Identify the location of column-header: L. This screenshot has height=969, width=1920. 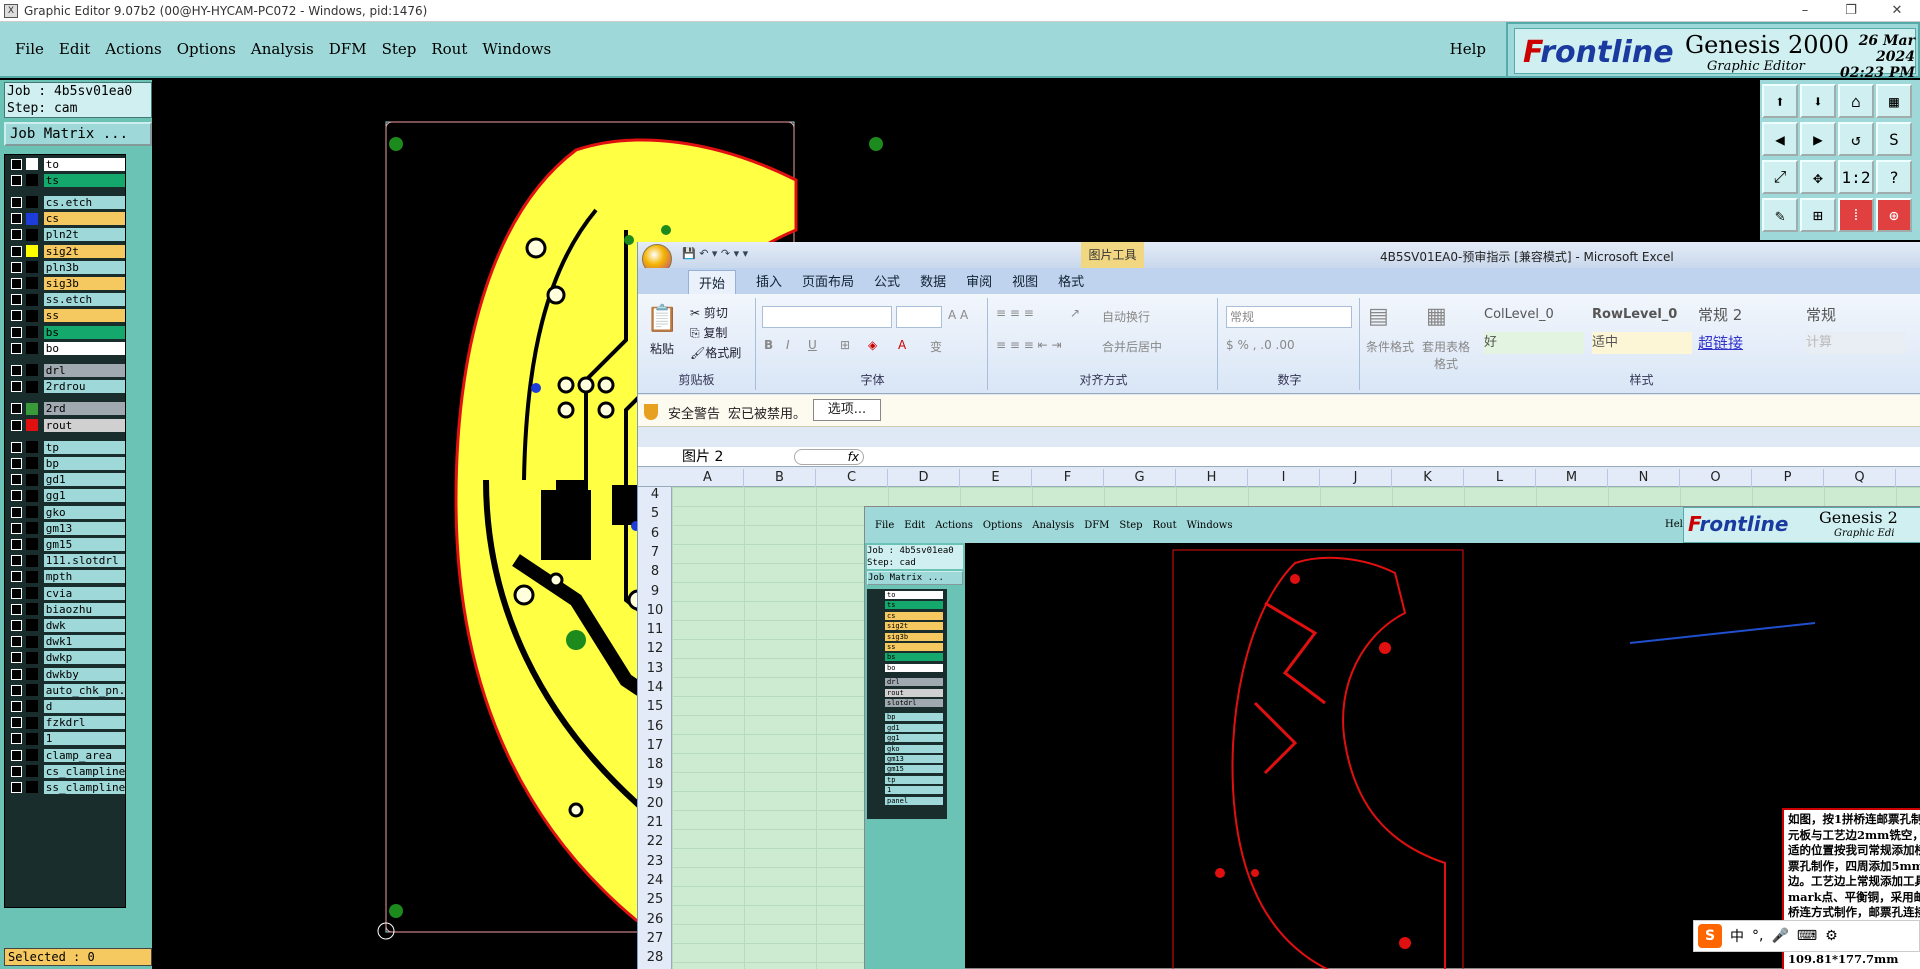
(1500, 478).